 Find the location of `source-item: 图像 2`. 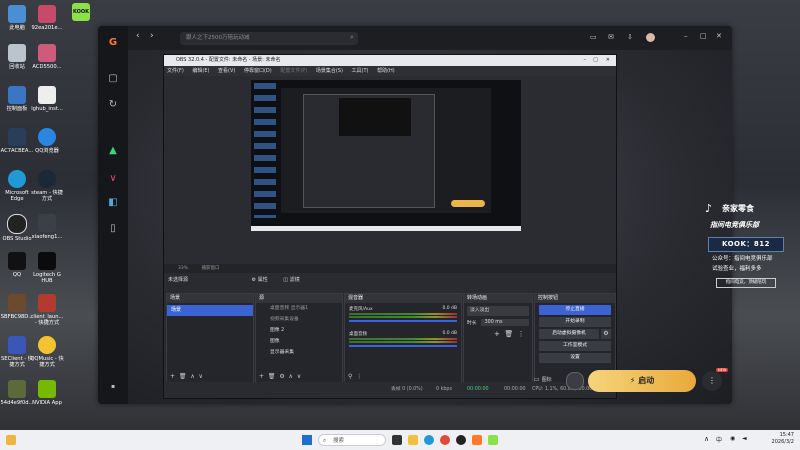

source-item: 图像 2 is located at coordinates (299, 330).